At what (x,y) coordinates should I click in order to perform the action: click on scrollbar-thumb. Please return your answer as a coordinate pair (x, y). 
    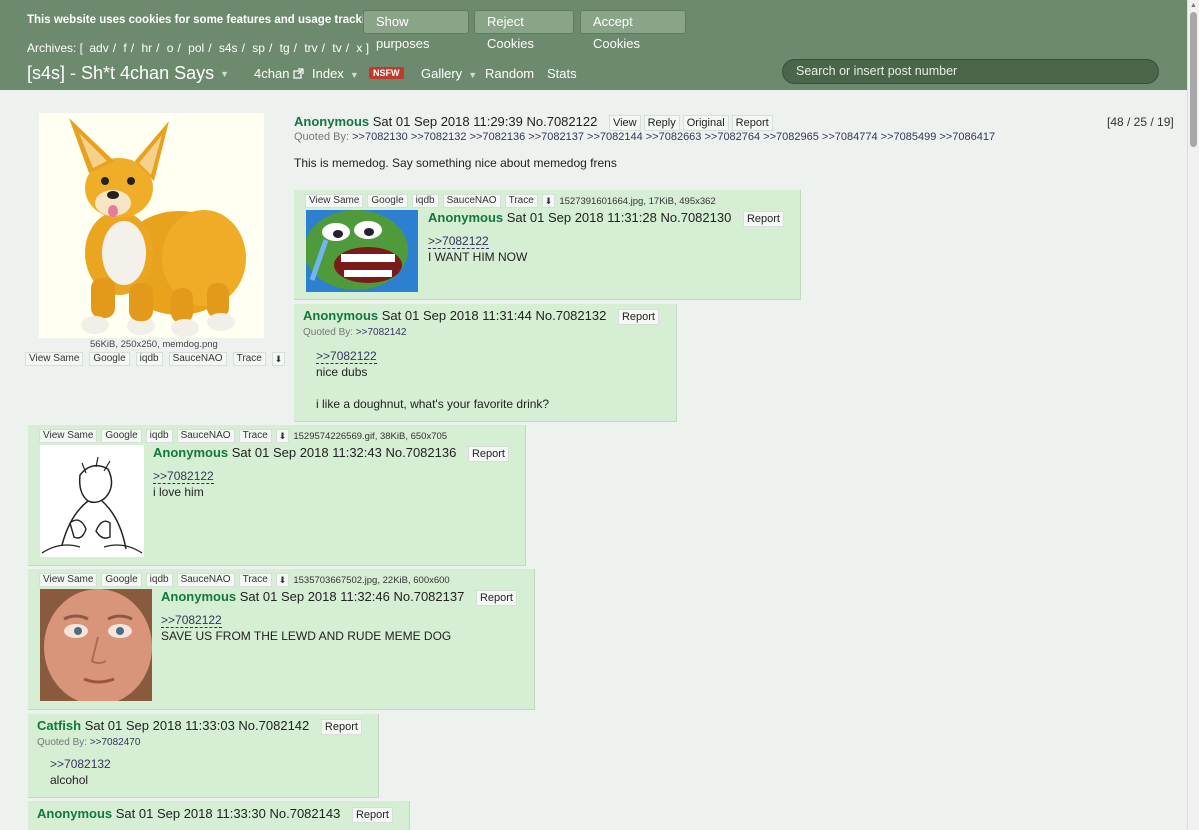
    Looking at the image, I should click on (1193, 79).